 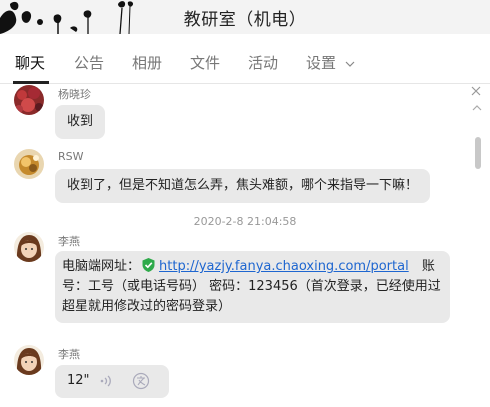 What do you see at coordinates (147, 306) in the screenshot?
I see `message-text: 超星就用修改过的密码登录）` at bounding box center [147, 306].